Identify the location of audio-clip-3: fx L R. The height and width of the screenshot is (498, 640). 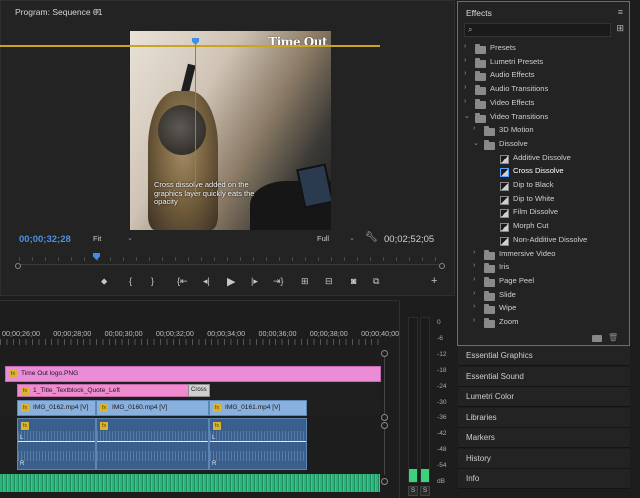
(258, 444).